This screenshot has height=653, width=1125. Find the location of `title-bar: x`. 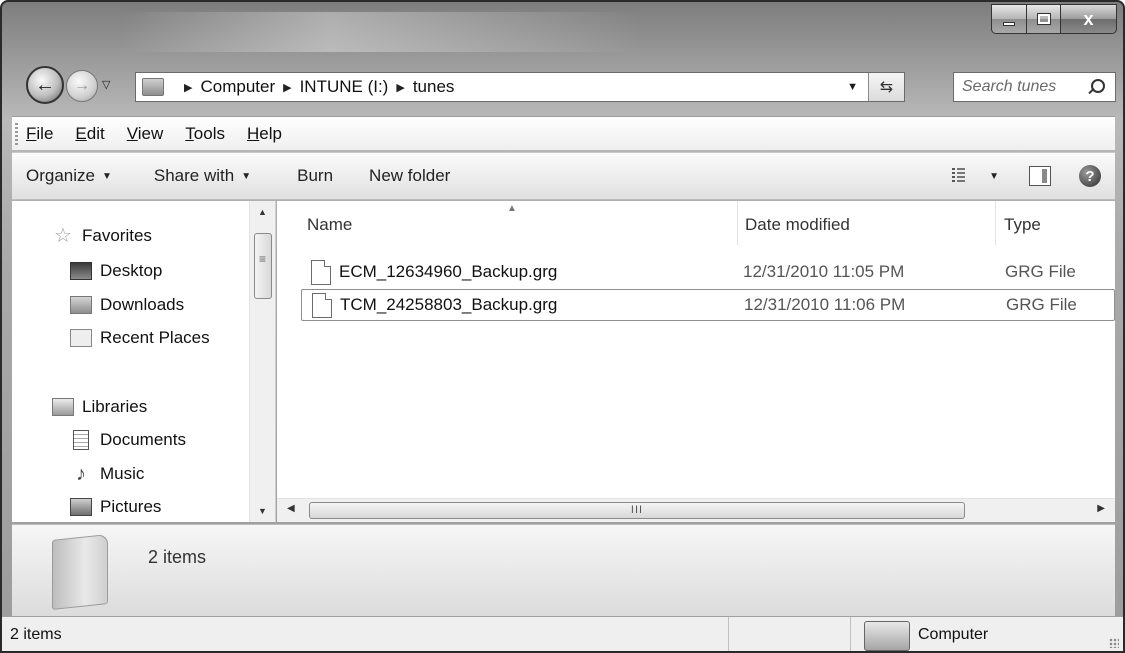

title-bar: x is located at coordinates (562, 32).